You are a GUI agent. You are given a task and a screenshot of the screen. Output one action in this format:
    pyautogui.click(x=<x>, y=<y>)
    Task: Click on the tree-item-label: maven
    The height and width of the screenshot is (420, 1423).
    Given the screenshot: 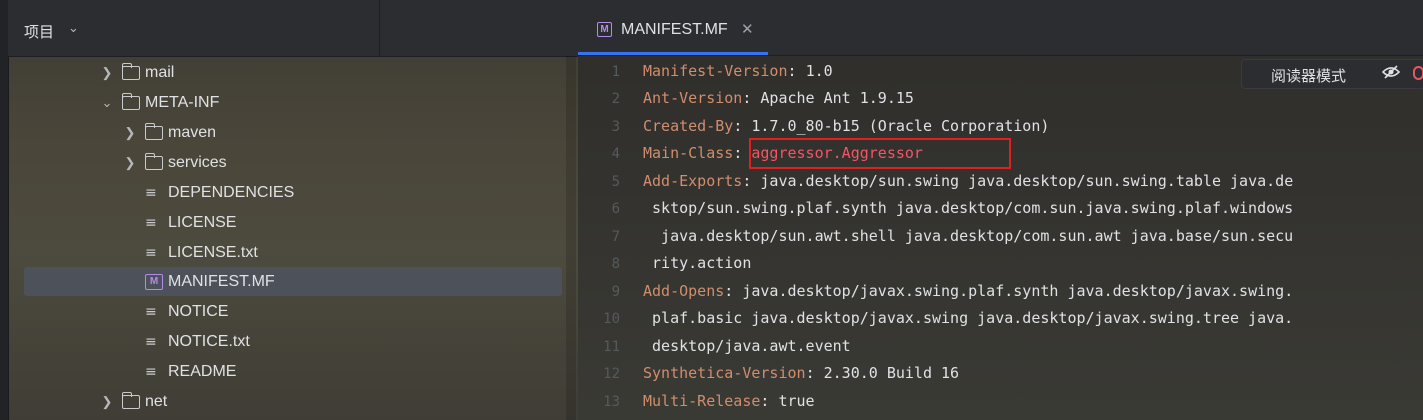 What is the action you would take?
    pyautogui.click(x=192, y=132)
    